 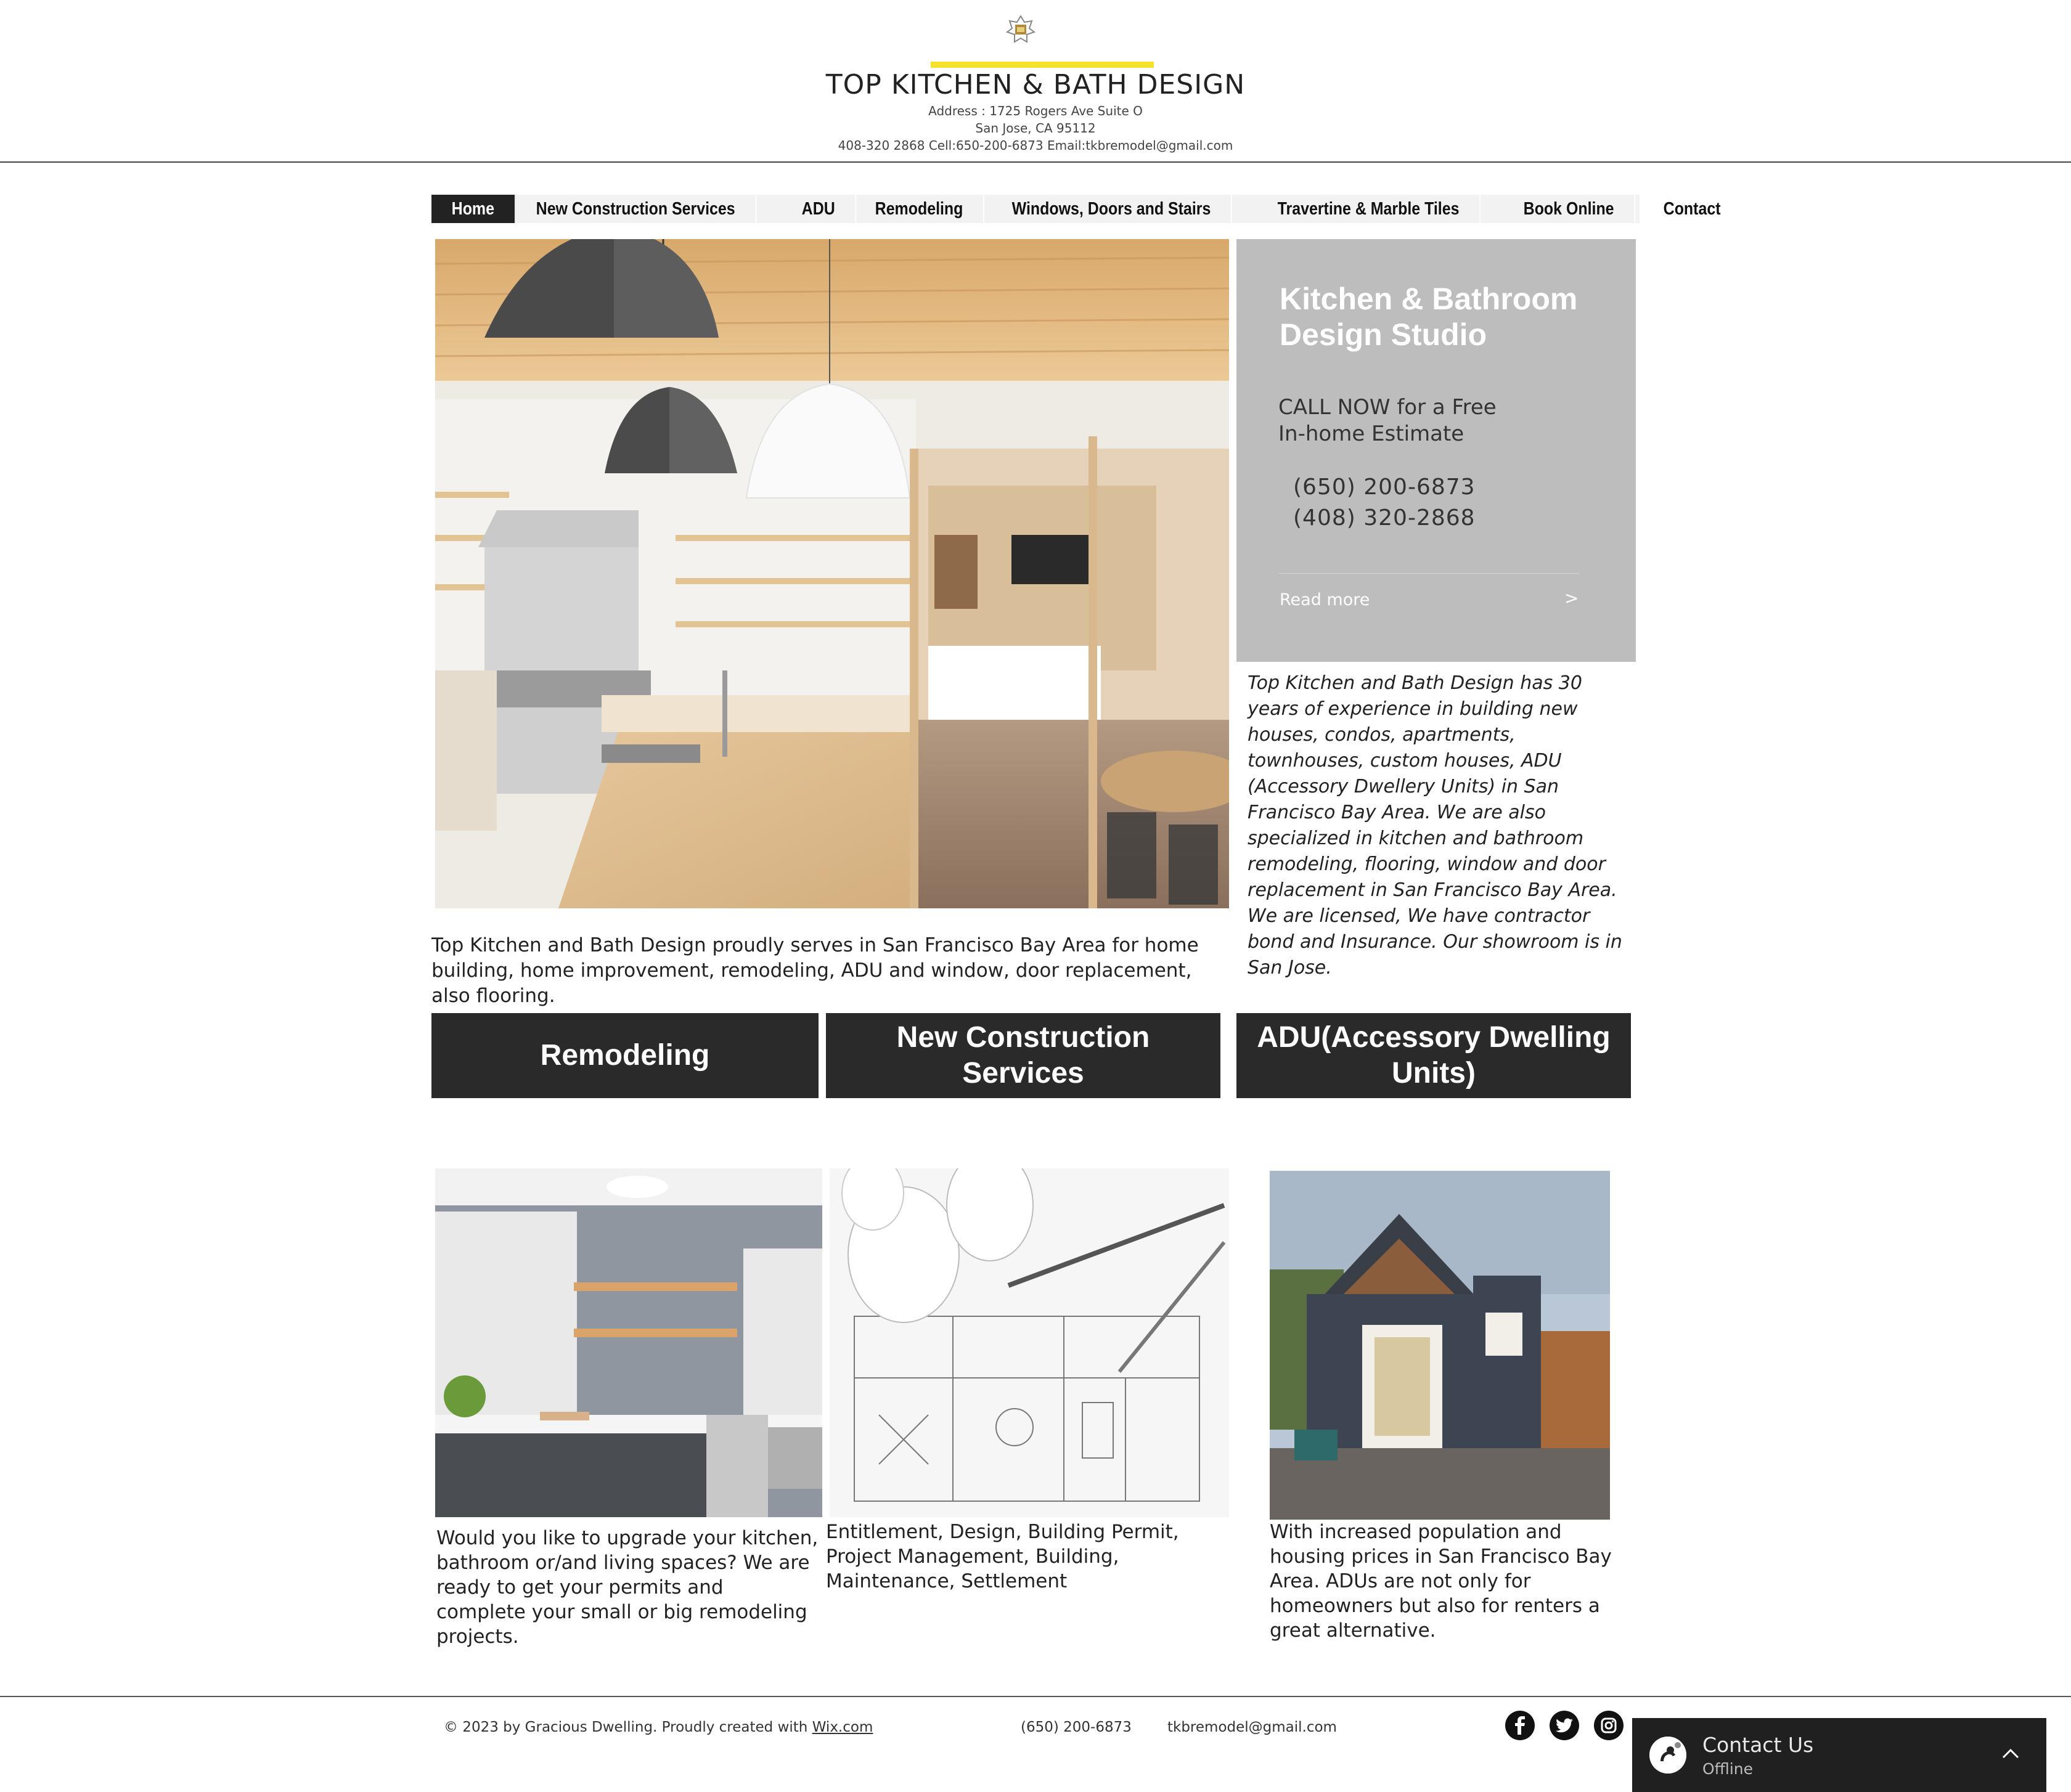 What do you see at coordinates (1252, 1727) in the screenshot?
I see `footer-email: tkbremodel@gmail.com` at bounding box center [1252, 1727].